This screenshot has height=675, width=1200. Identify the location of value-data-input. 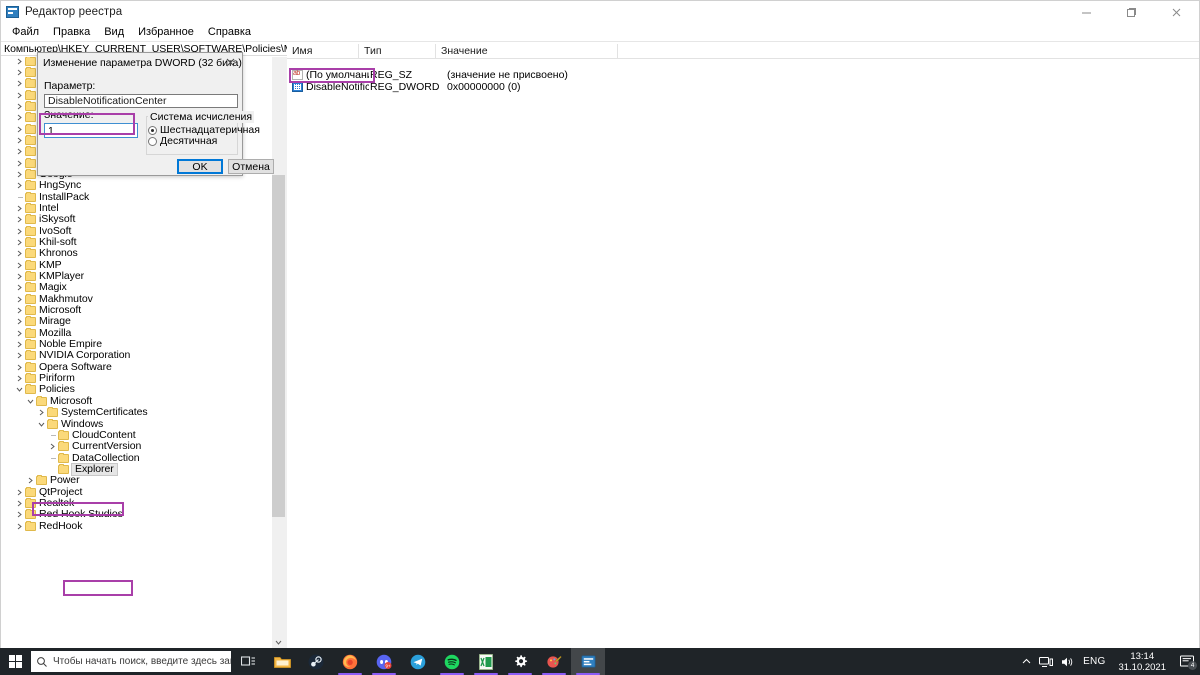
(91, 130).